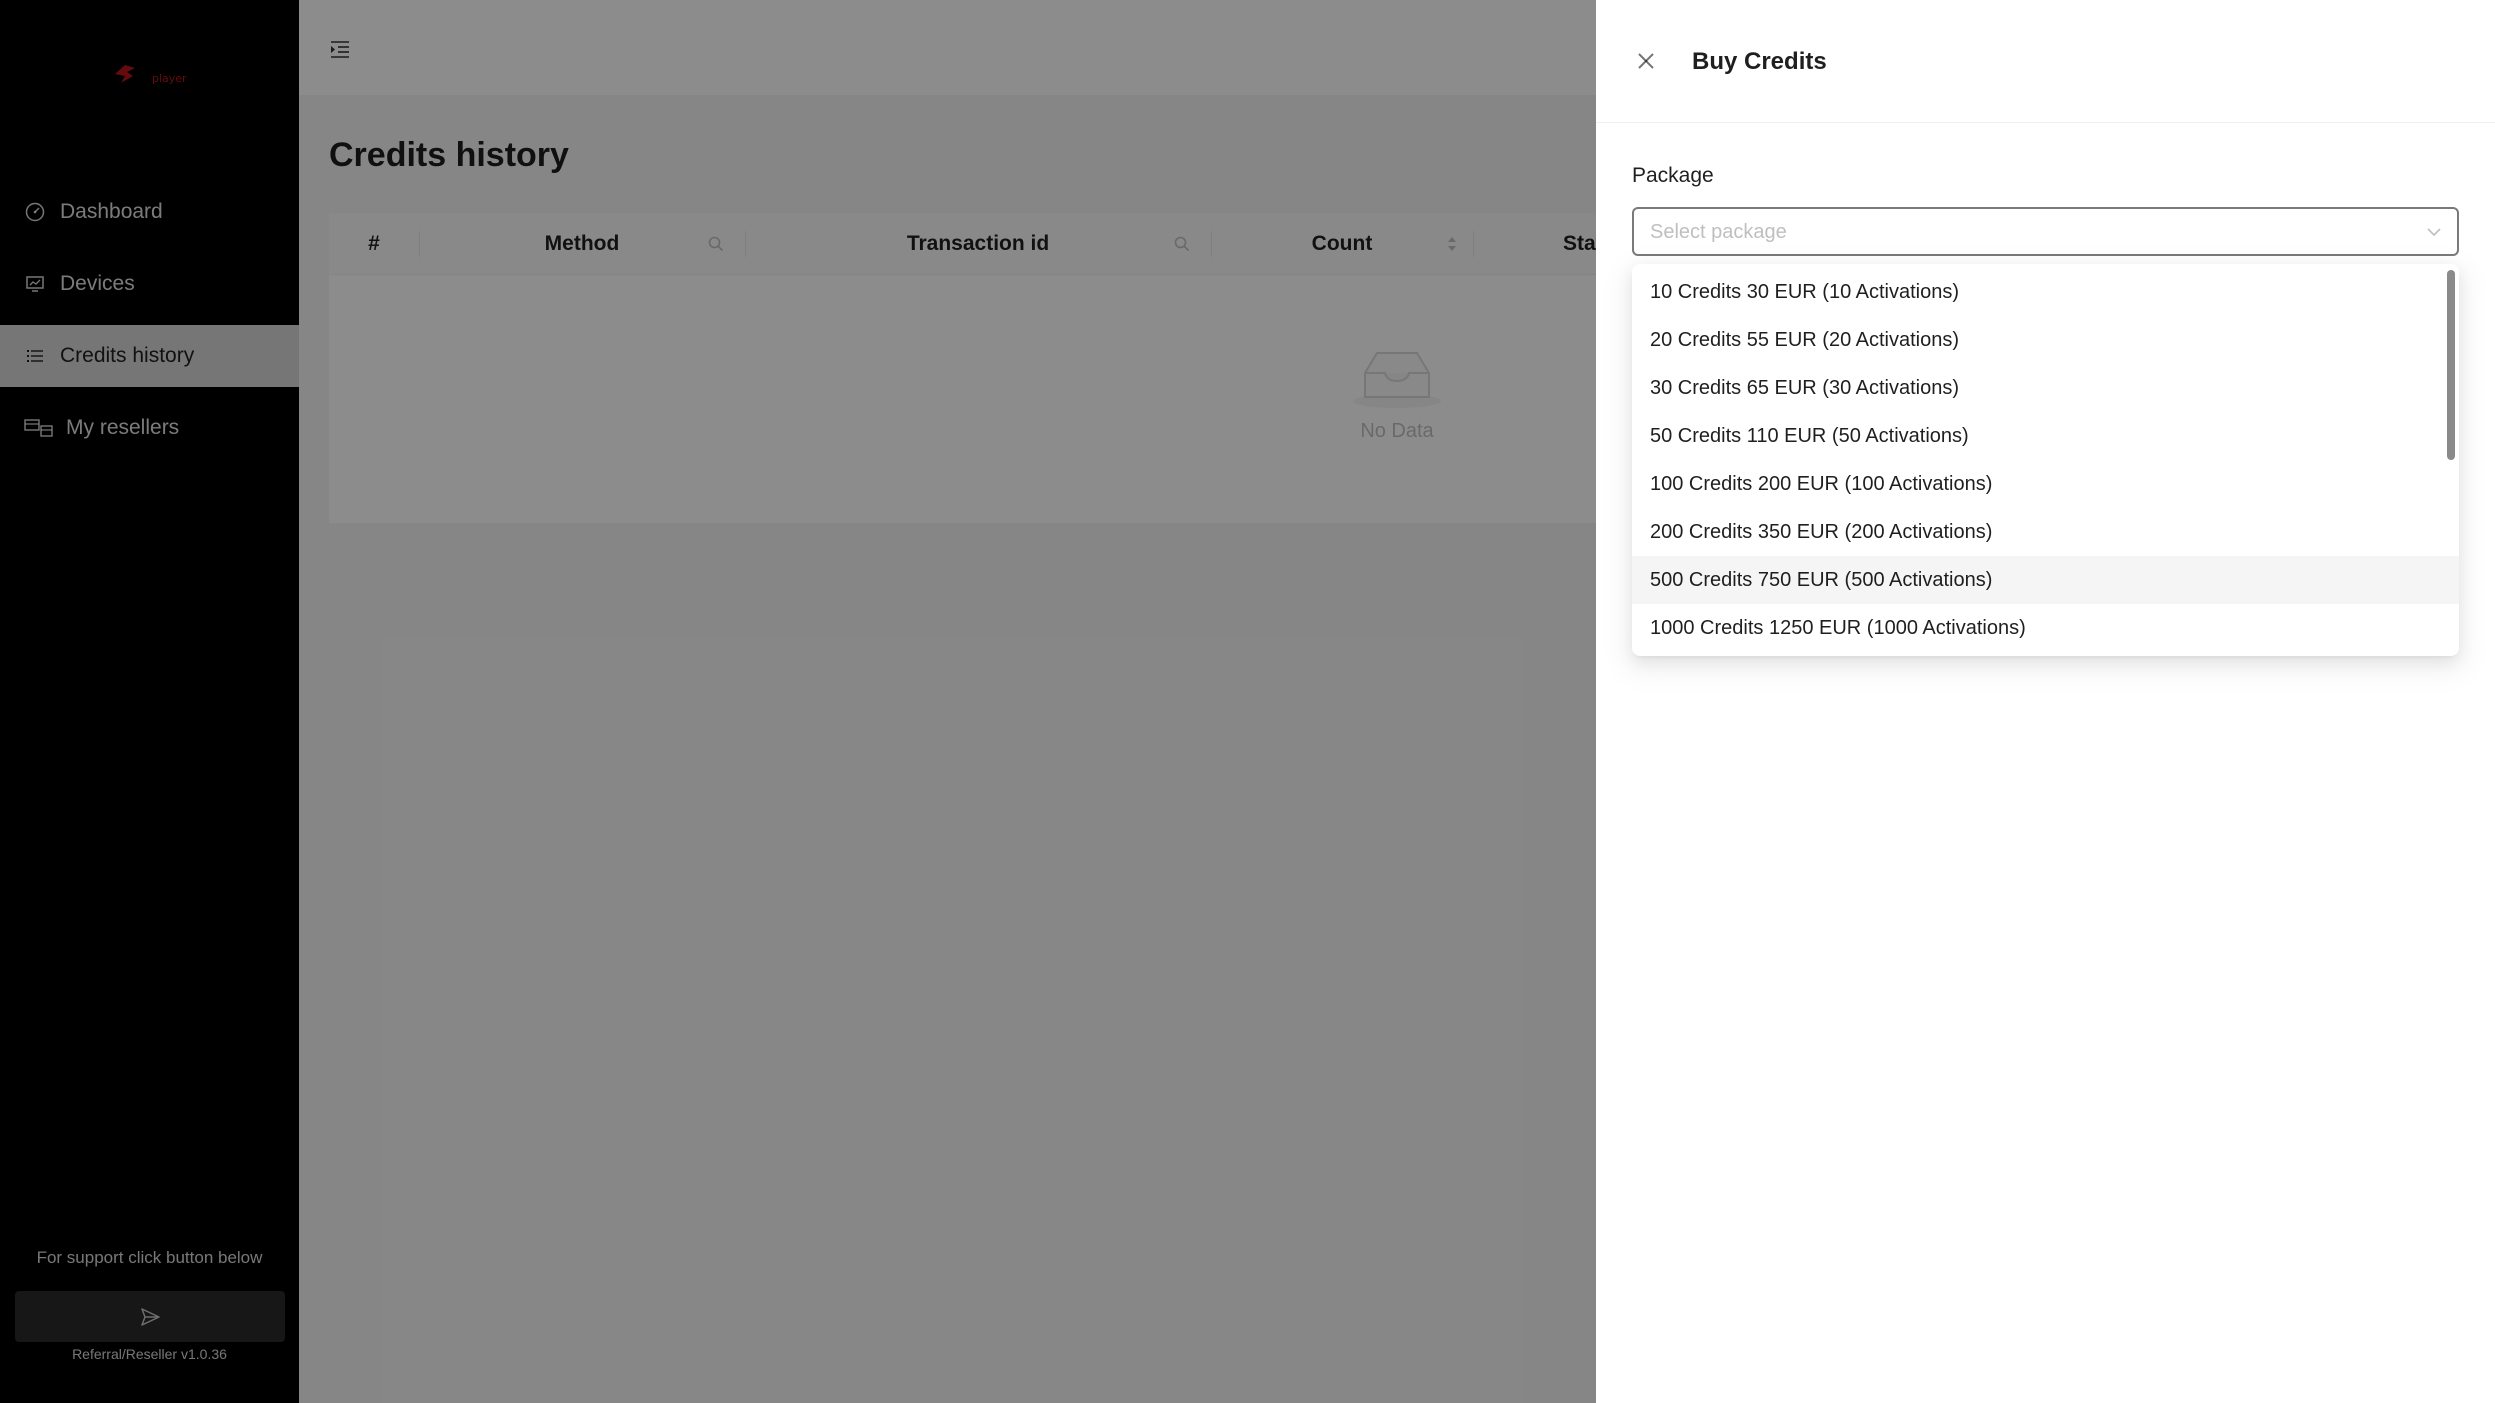 This screenshot has width=2495, height=1403. I want to click on dropdown-option: 100 Credits 200 EUR (100 Activations), so click(2045, 484).